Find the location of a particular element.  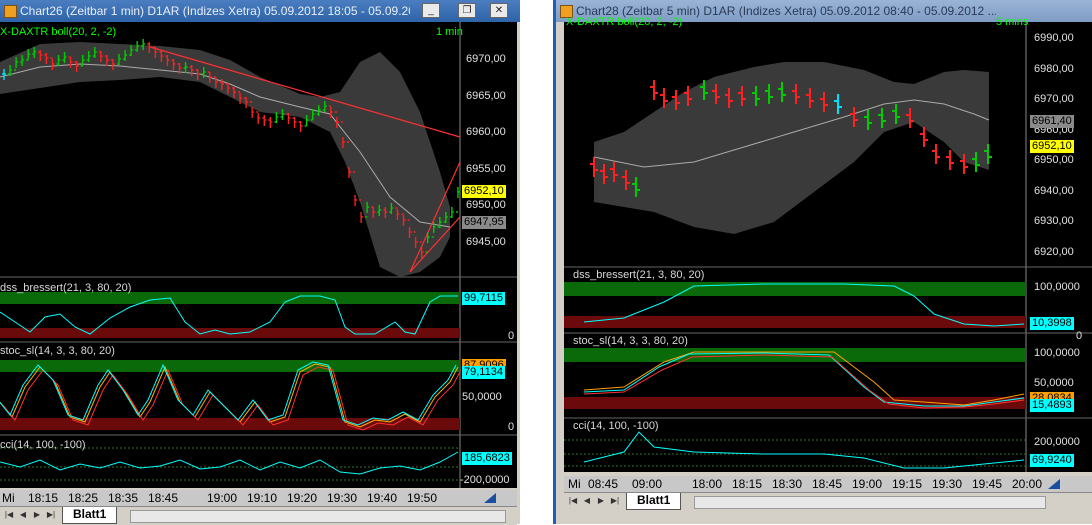

stoc-oversold-zone is located at coordinates (230, 424).